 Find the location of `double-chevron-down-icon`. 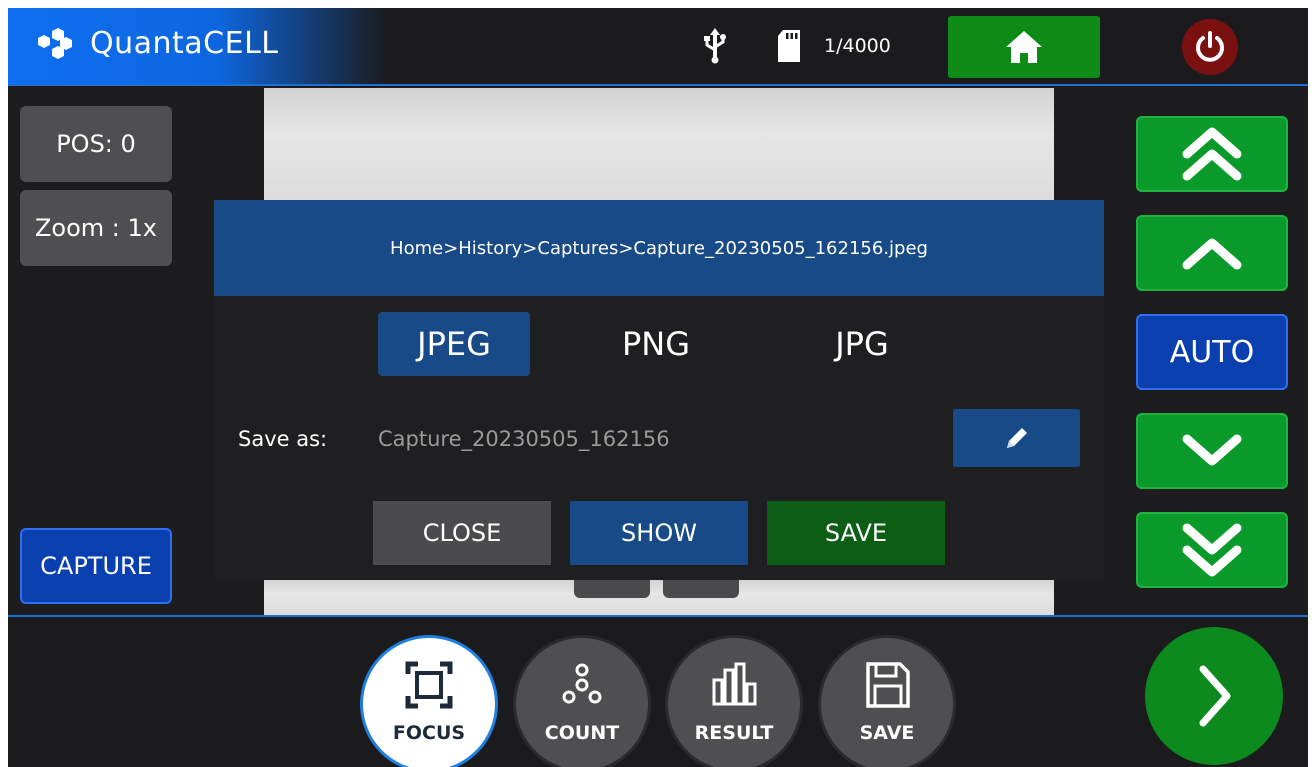

double-chevron-down-icon is located at coordinates (1212, 550).